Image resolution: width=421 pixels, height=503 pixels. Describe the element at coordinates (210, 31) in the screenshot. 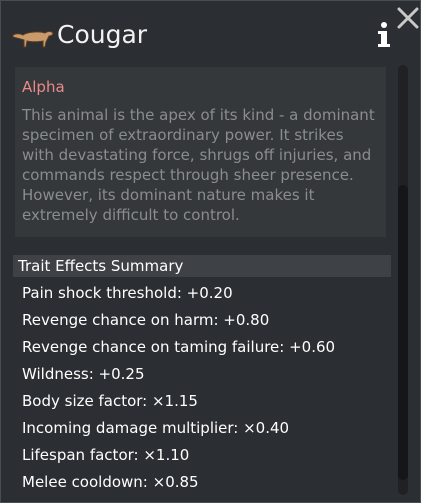

I see `window-header: Cougar` at that location.